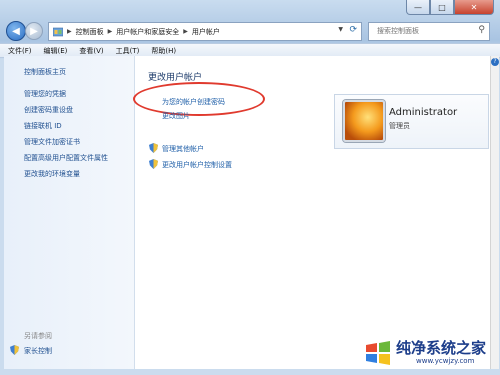 The width and height of the screenshot is (500, 375). Describe the element at coordinates (163, 51) in the screenshot. I see `menu-help: 帮助(H)` at that location.